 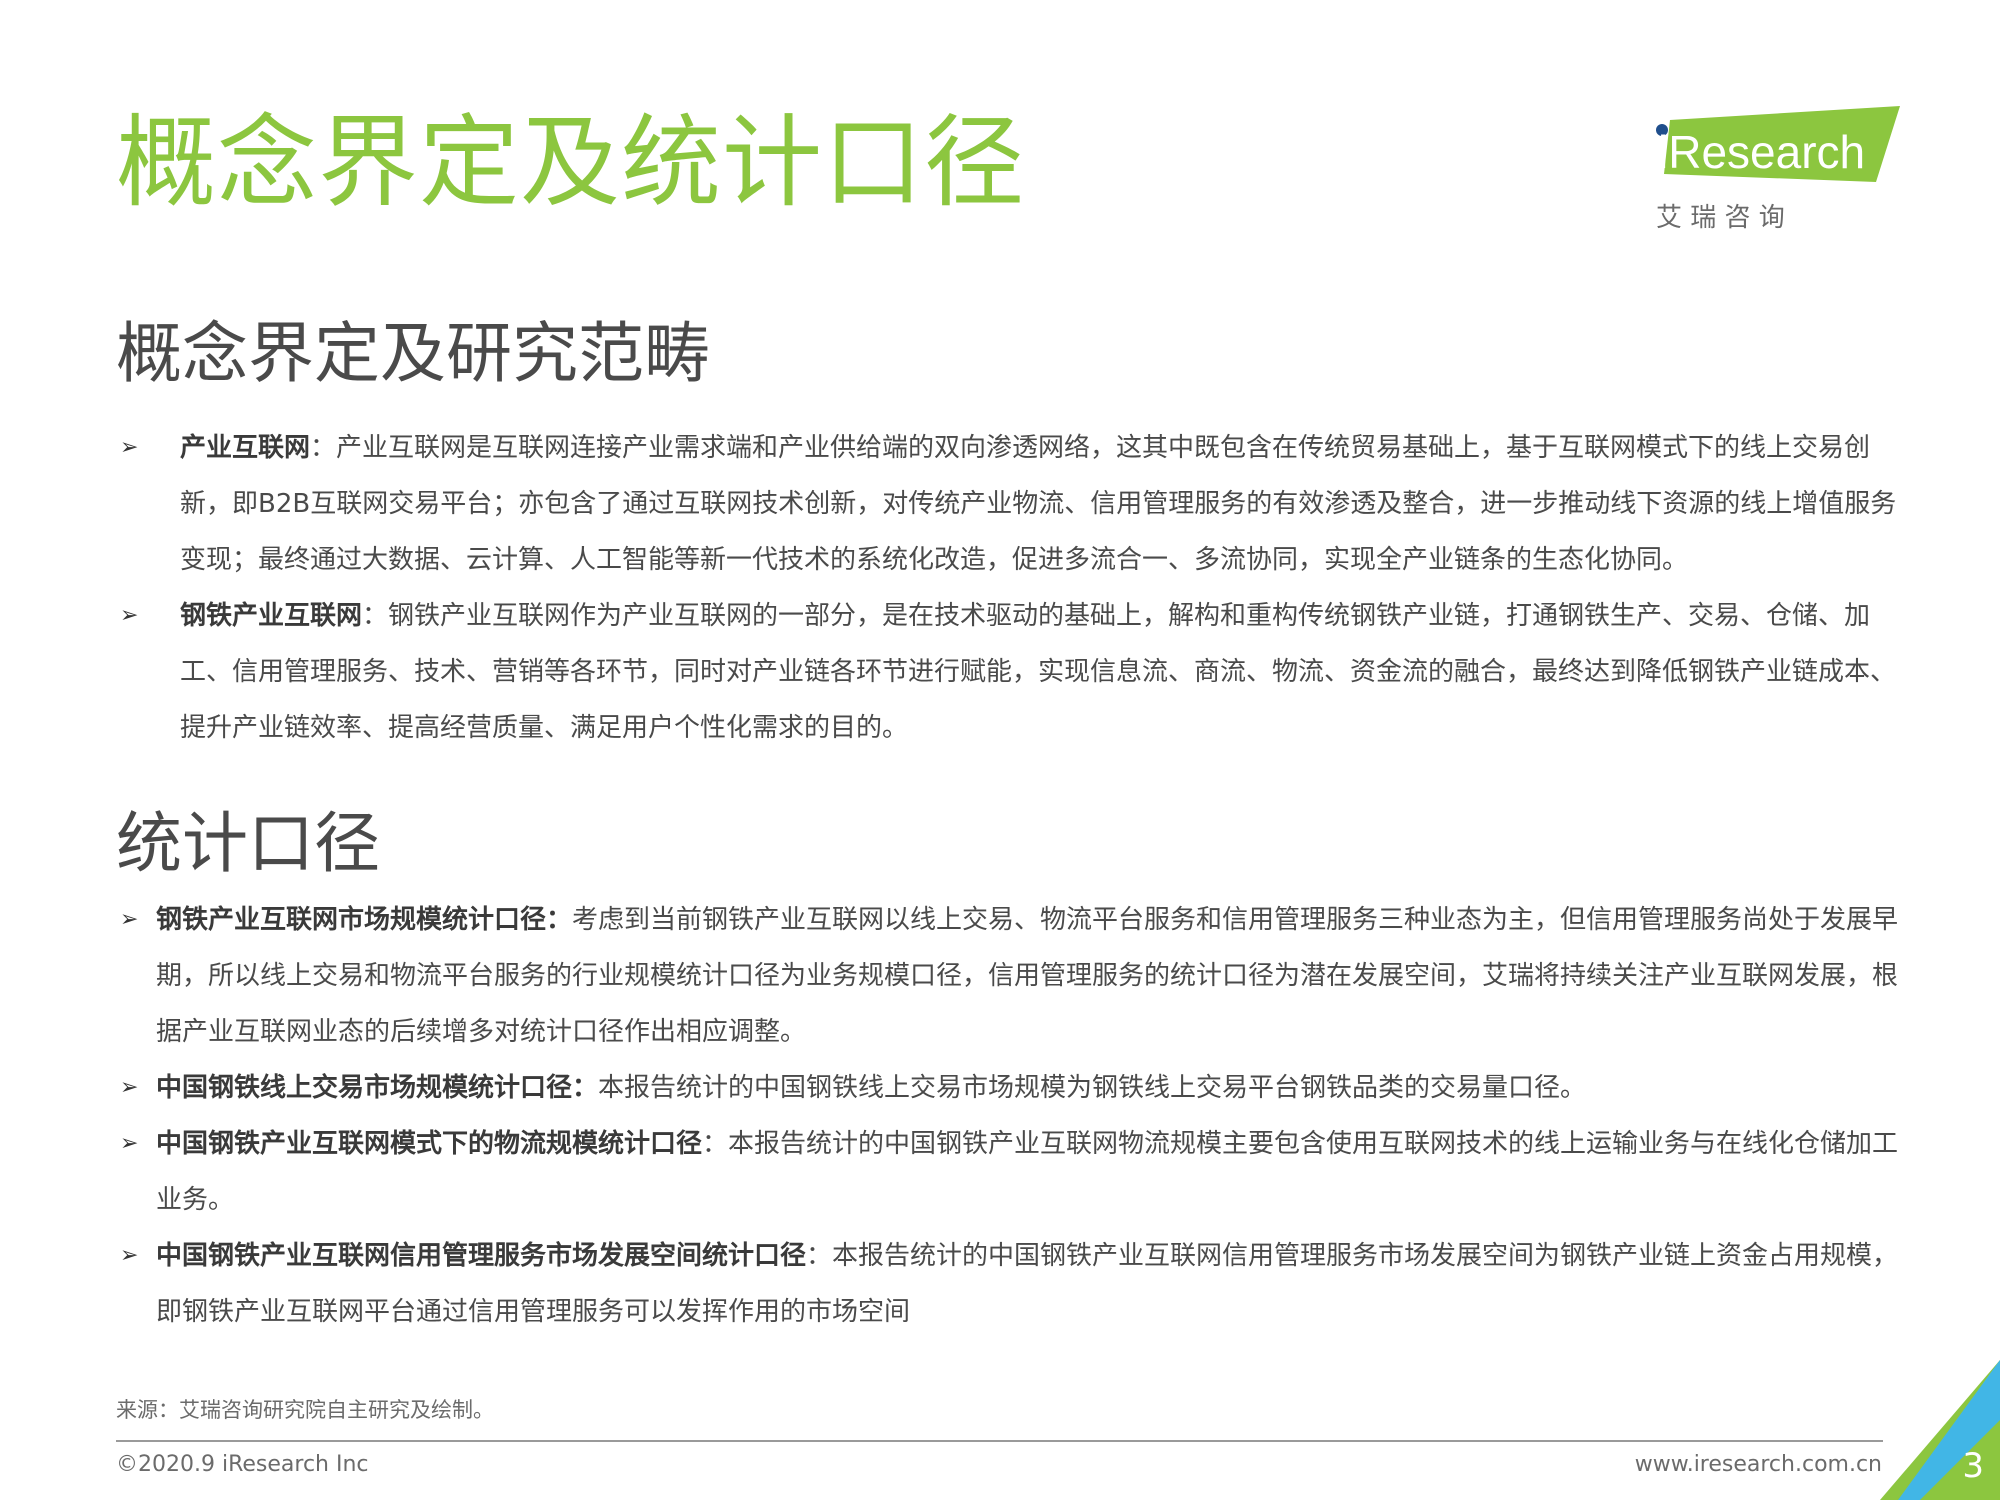 I want to click on logo-subtitle: 艾 瑞 咨 询, so click(x=1720, y=218).